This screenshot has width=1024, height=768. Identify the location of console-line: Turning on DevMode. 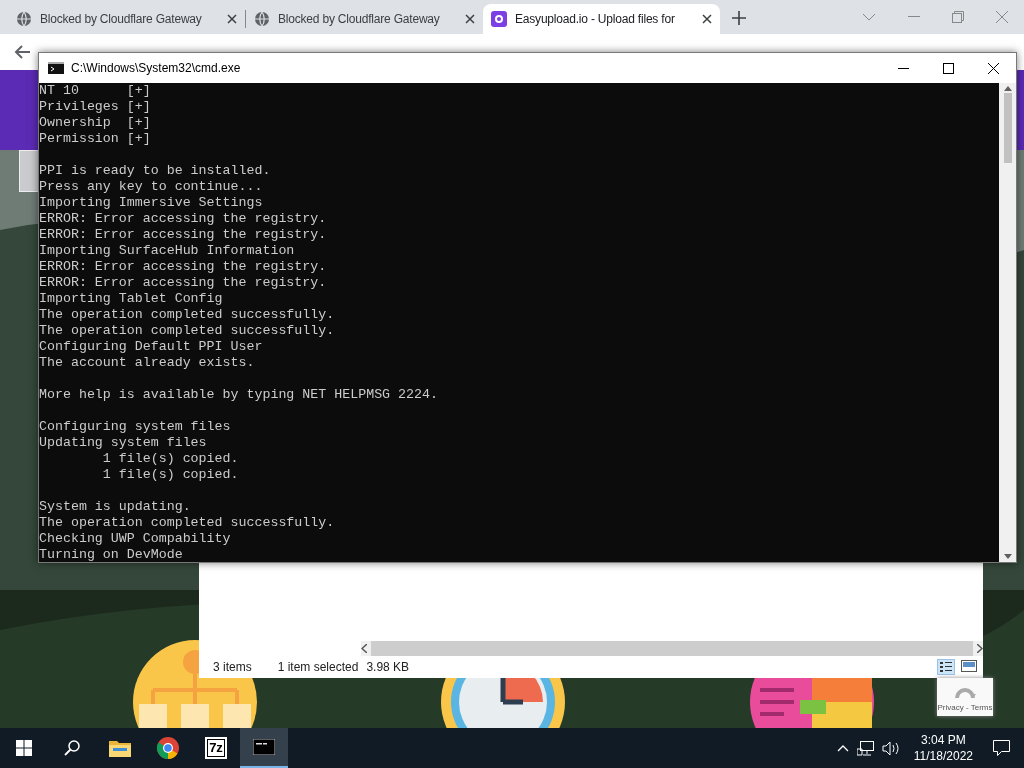
(111, 554).